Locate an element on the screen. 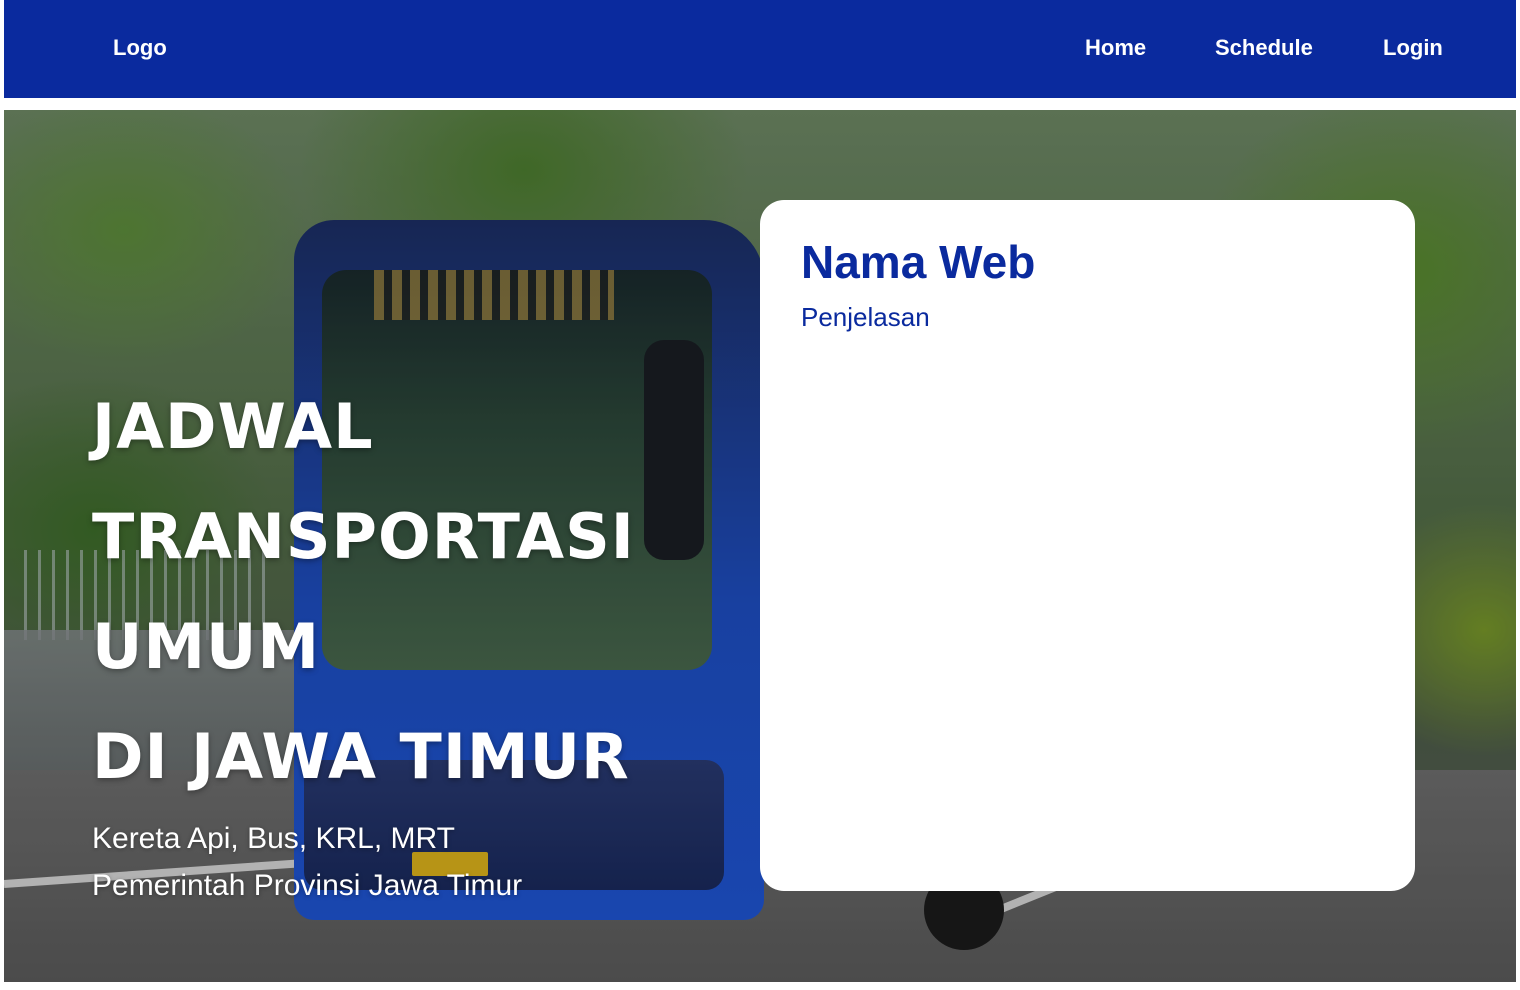 This screenshot has width=1520, height=990. nav-link-schedule: Schedule is located at coordinates (1264, 48).